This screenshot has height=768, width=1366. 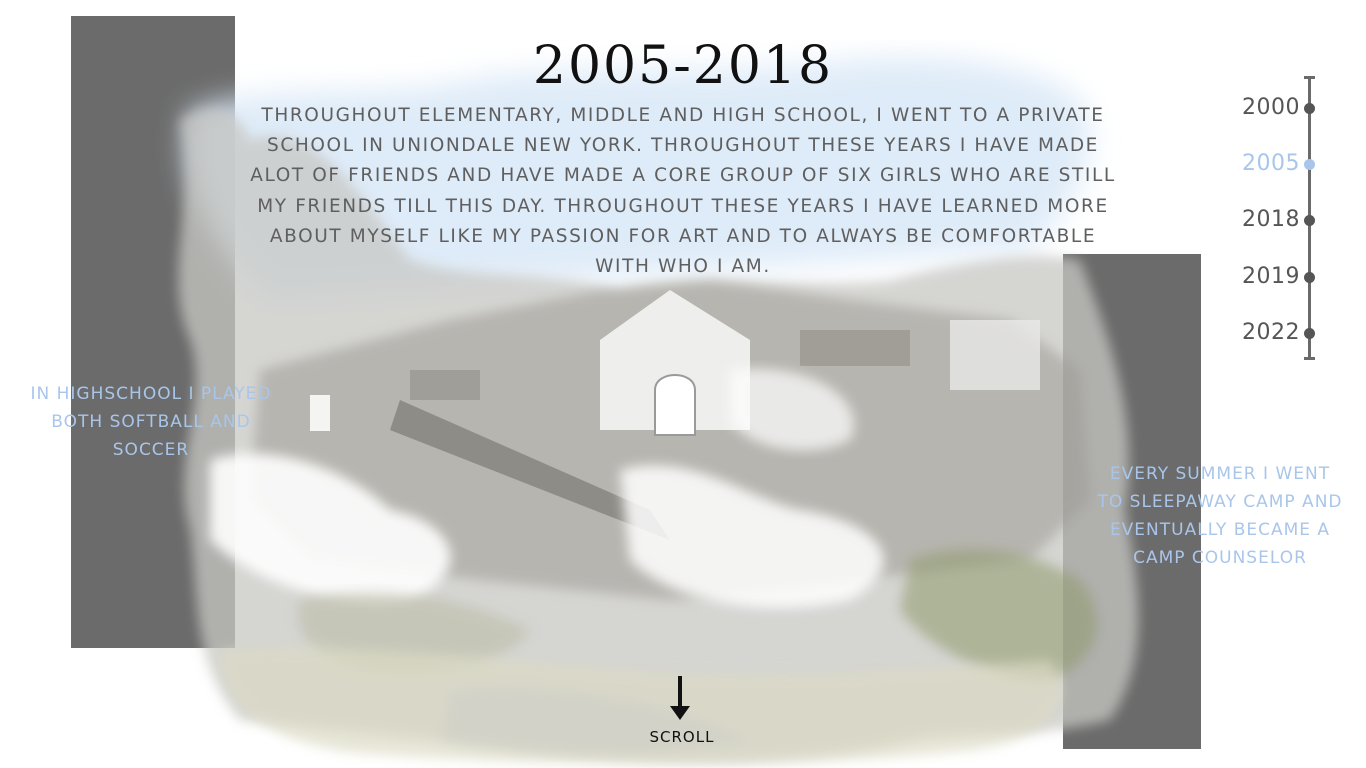 I want to click on timeline-item-2005: 2005, so click(x=1263, y=164).